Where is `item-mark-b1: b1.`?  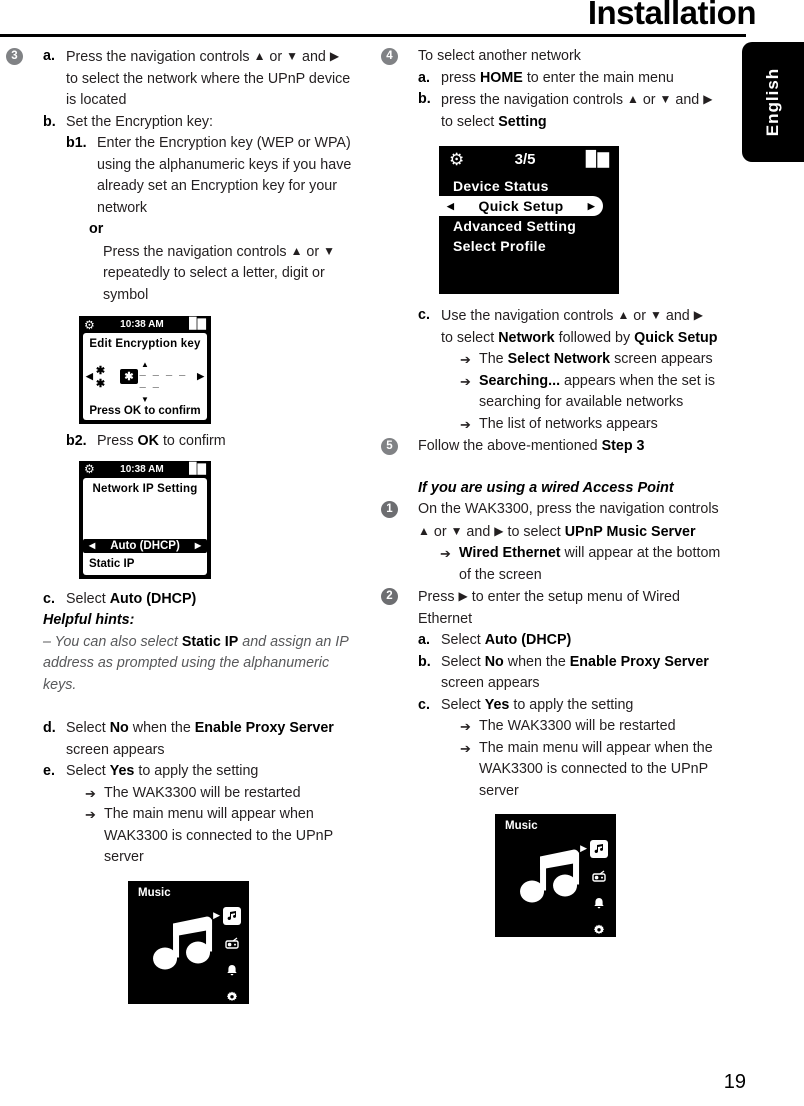
item-mark-b1: b1. is located at coordinates (76, 143).